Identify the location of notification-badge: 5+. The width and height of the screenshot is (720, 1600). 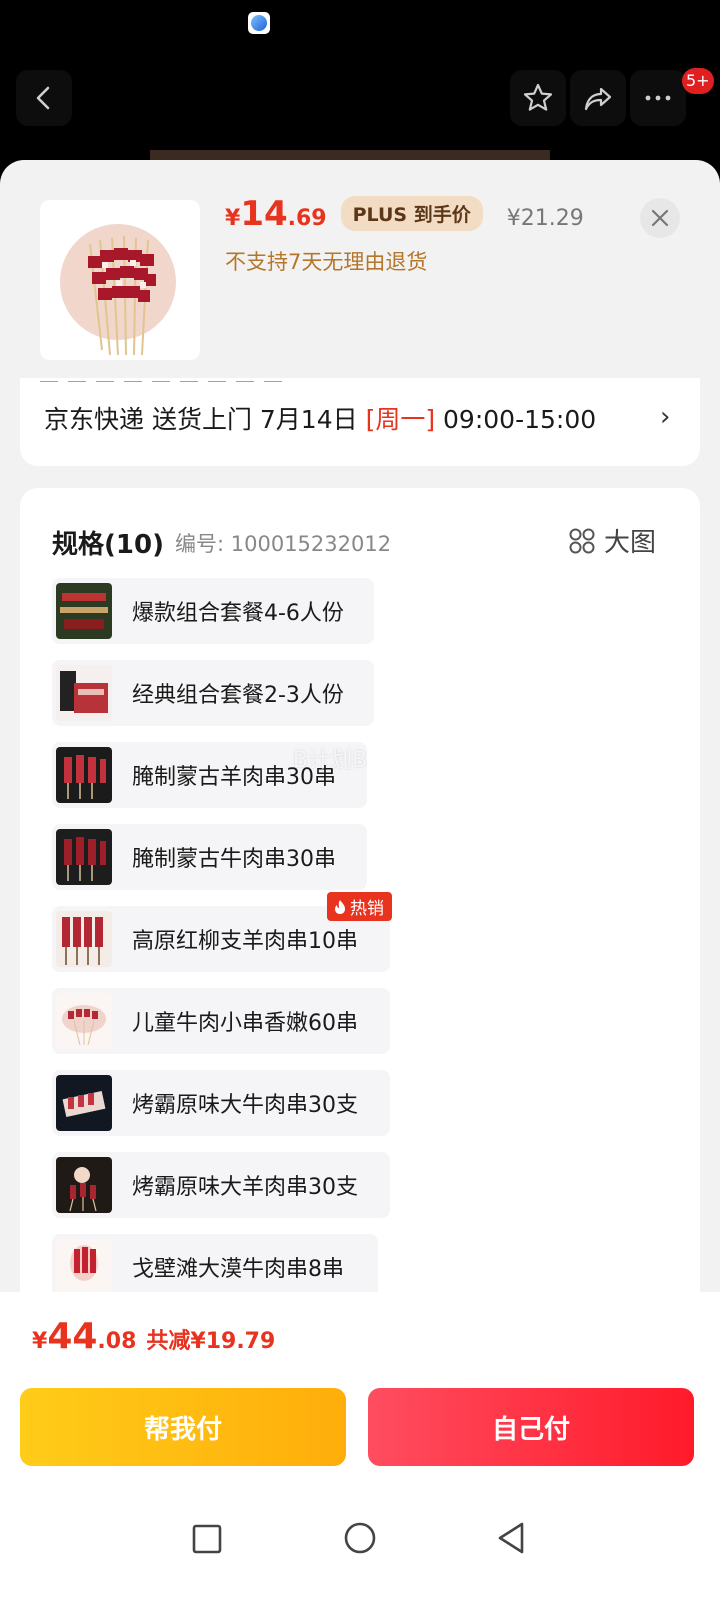
(698, 81).